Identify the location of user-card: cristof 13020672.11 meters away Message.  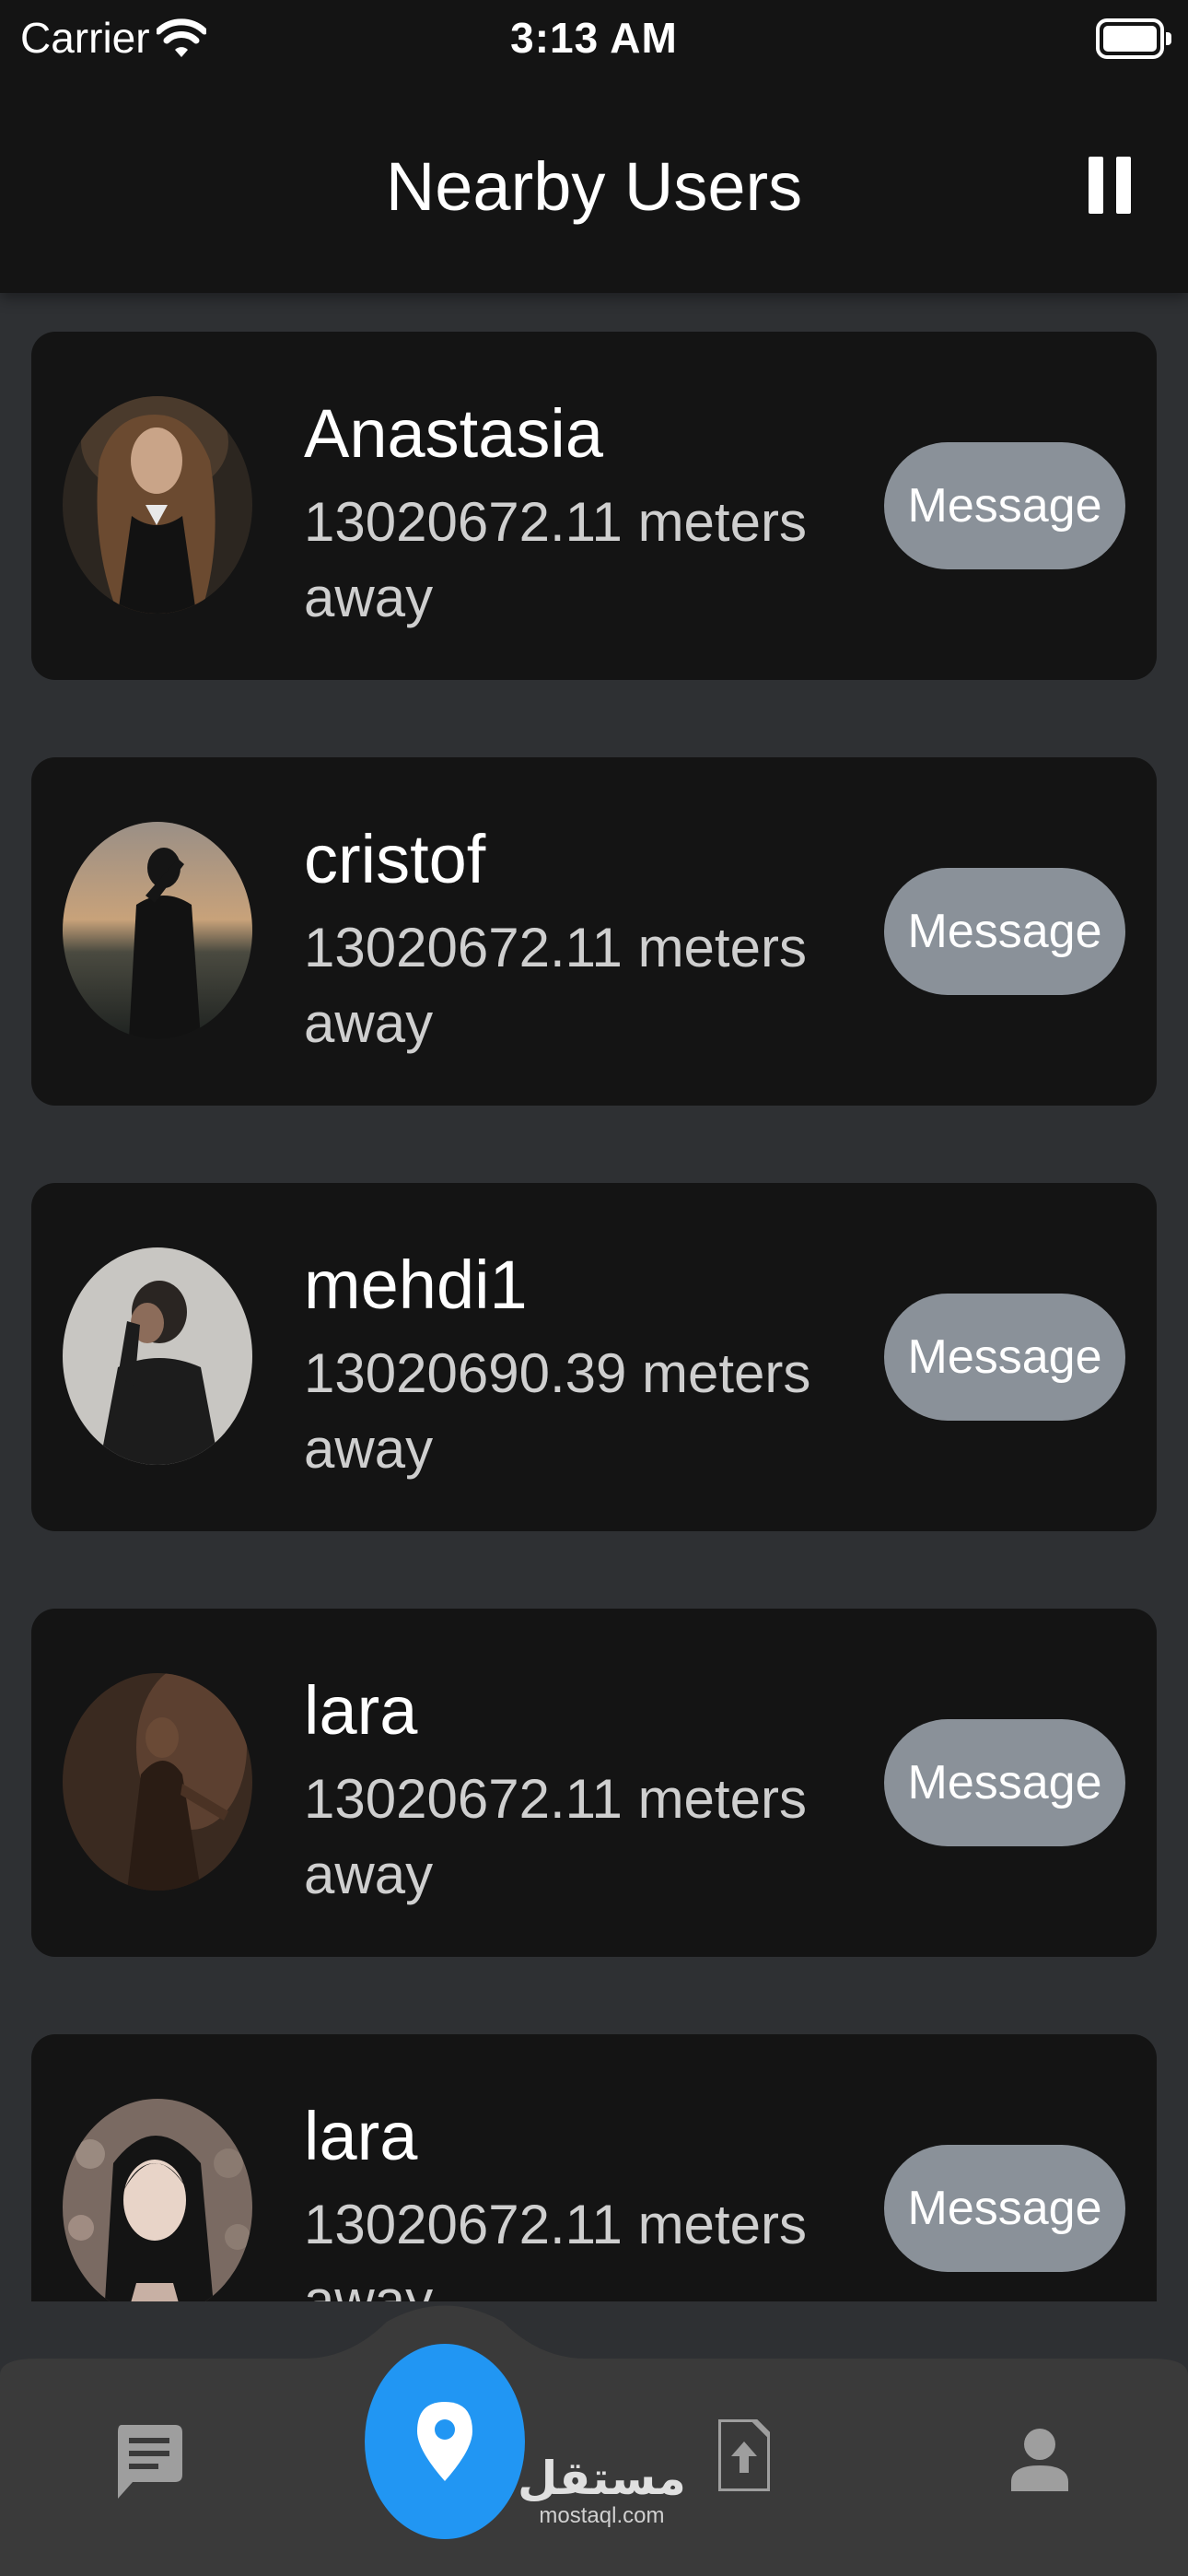
(594, 931).